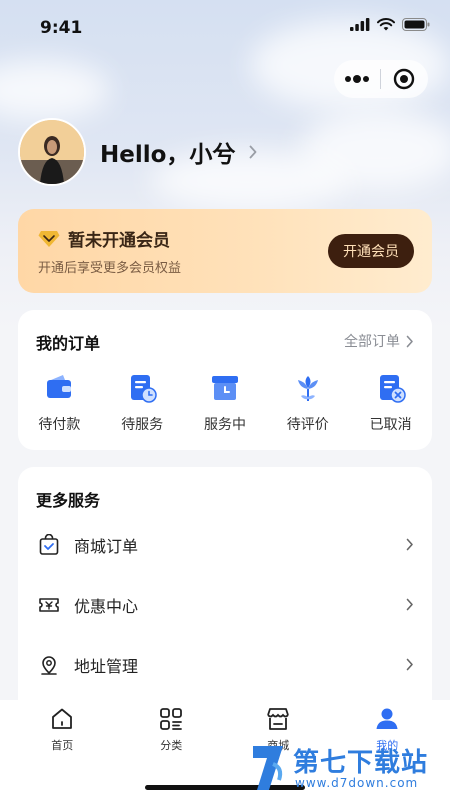 This screenshot has width=450, height=800. Describe the element at coordinates (307, 388) in the screenshot. I see `flower-icon` at that location.